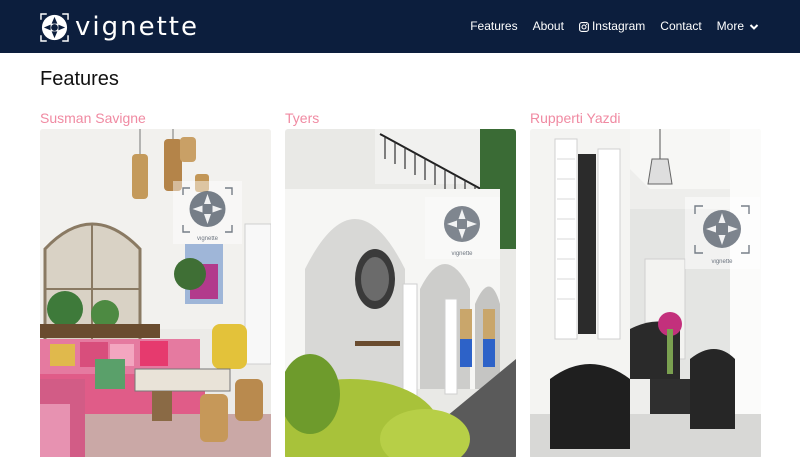  What do you see at coordinates (79, 79) in the screenshot?
I see `page-title: Features` at bounding box center [79, 79].